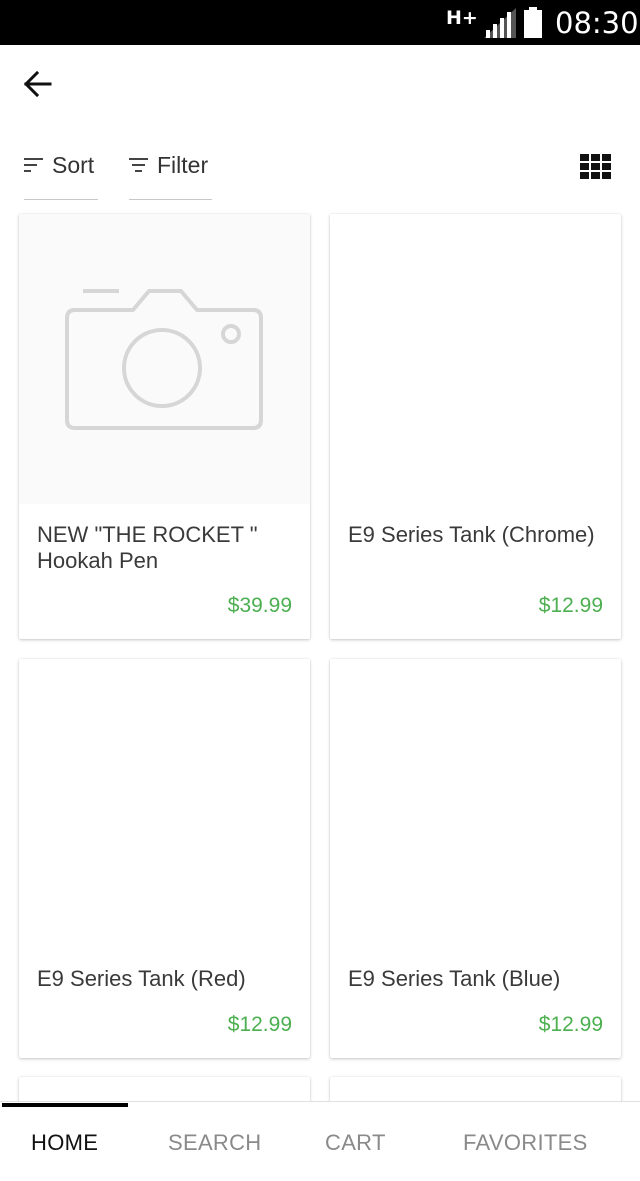 This screenshot has height=1181, width=640. Describe the element at coordinates (320, 1141) in the screenshot. I see `bottom-navigation: HOME SEARCH CART FAVORITES` at that location.